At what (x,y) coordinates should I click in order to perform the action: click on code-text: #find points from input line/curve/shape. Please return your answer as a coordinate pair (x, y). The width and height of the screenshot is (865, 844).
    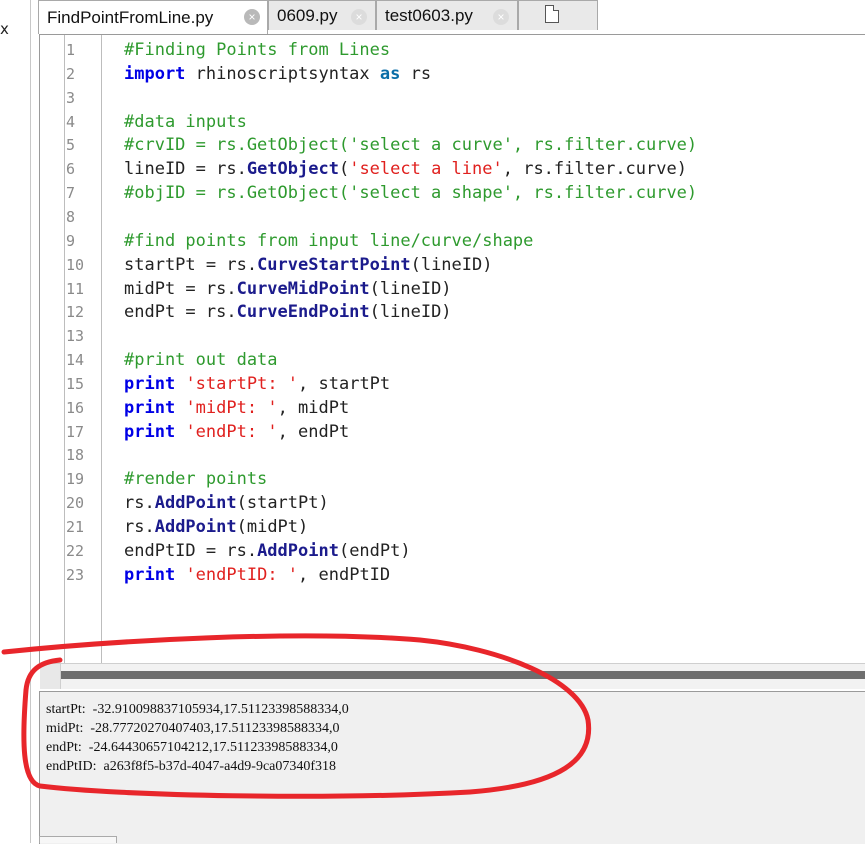
    Looking at the image, I should click on (328, 241).